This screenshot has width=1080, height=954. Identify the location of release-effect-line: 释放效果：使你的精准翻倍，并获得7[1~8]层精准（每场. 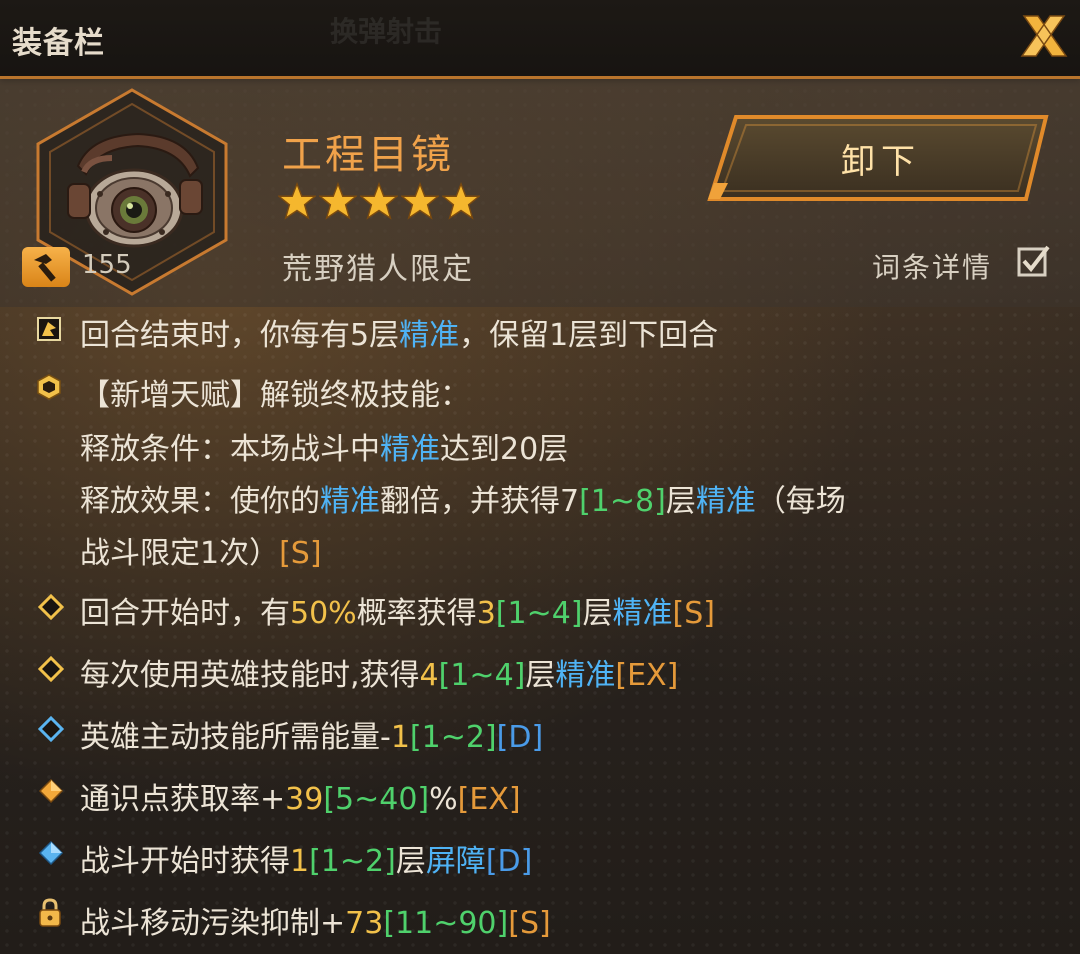
(463, 501).